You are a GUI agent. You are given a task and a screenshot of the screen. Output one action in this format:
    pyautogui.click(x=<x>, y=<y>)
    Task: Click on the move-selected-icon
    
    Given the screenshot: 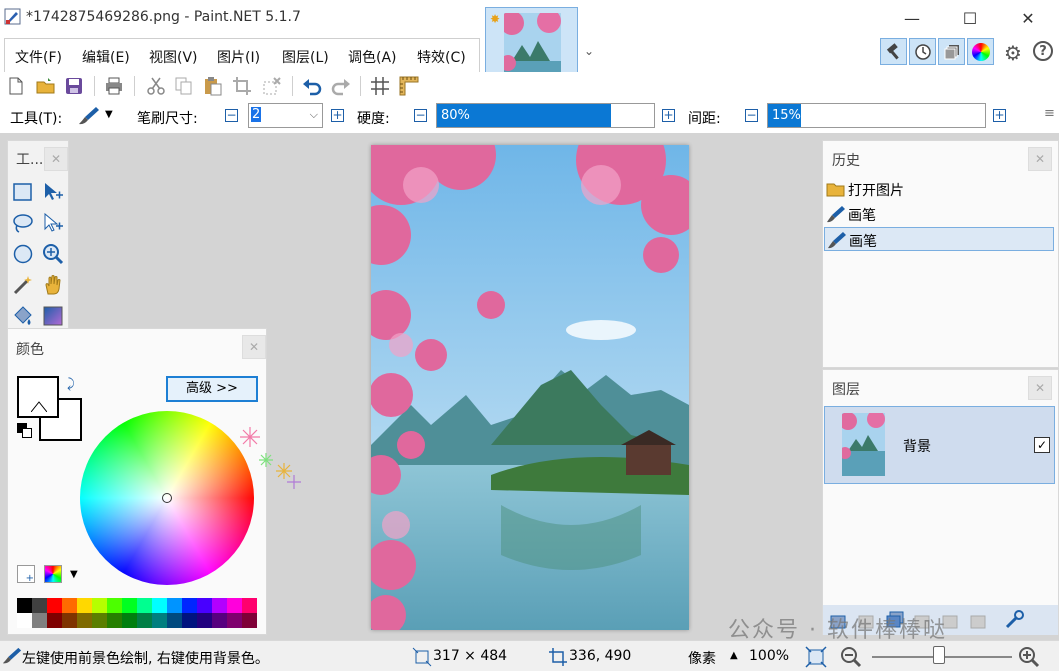 What is the action you would take?
    pyautogui.click(x=53, y=192)
    